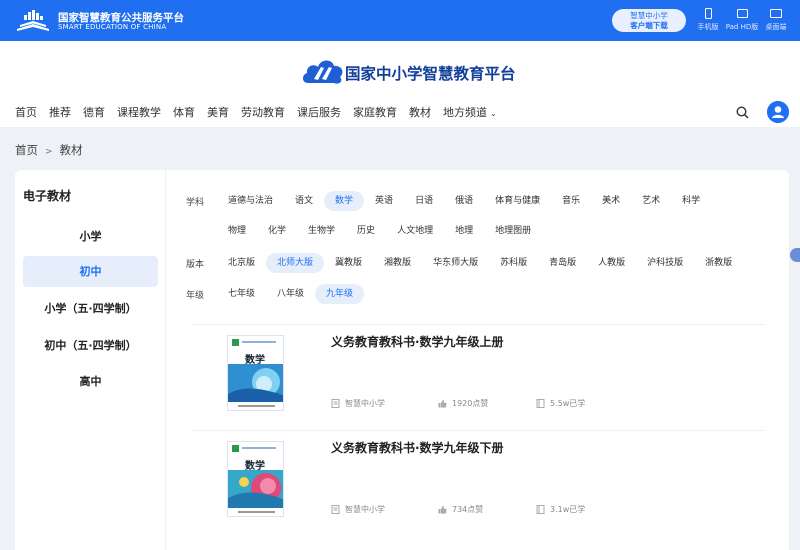 Image resolution: width=800 pixels, height=550 pixels. What do you see at coordinates (139, 113) in the screenshot?
I see `nav-item-courses: 课程教学` at bounding box center [139, 113].